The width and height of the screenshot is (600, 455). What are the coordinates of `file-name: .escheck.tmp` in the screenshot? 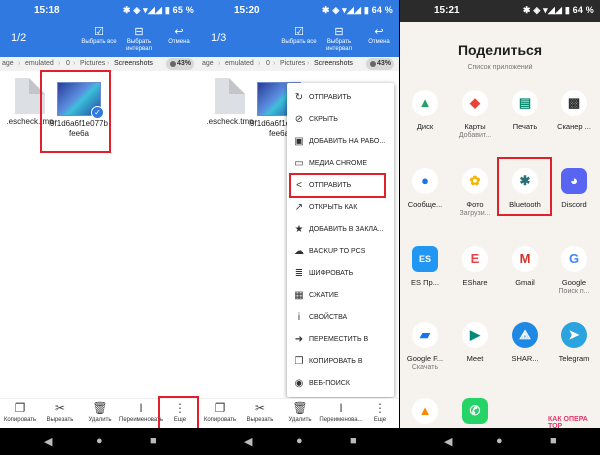 It's located at (230, 121).